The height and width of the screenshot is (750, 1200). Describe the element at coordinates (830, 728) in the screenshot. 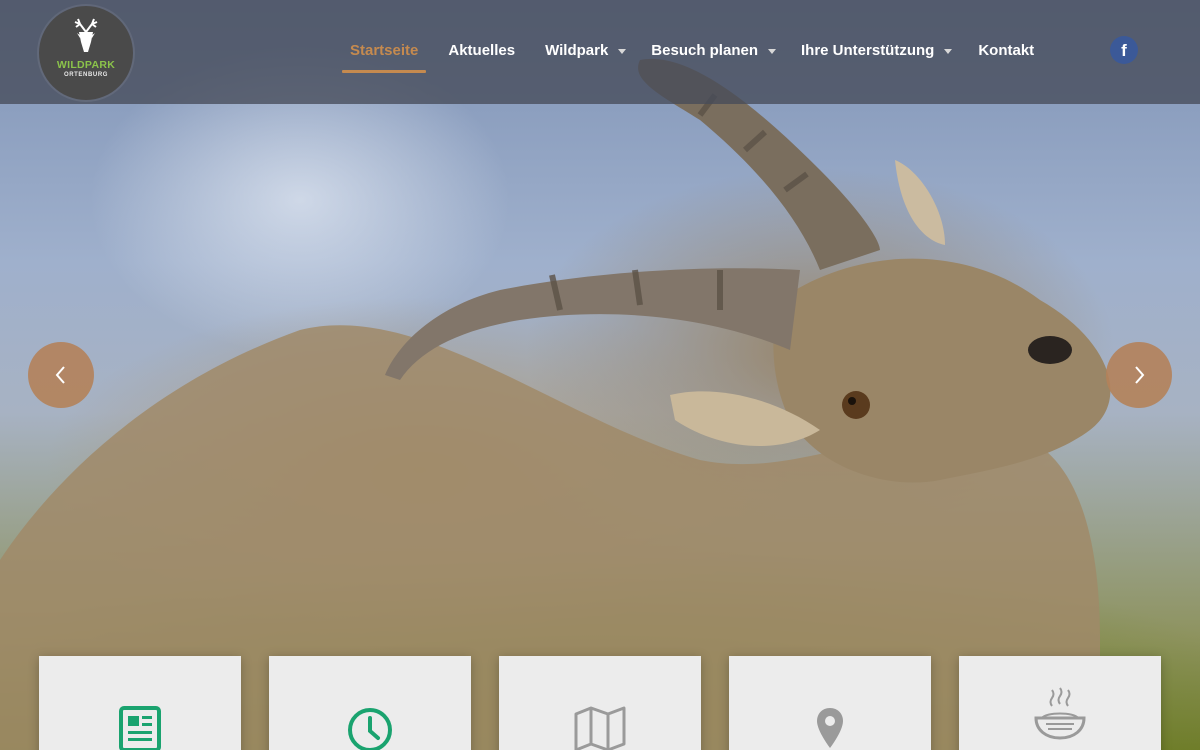

I see `location-pin-icon` at that location.